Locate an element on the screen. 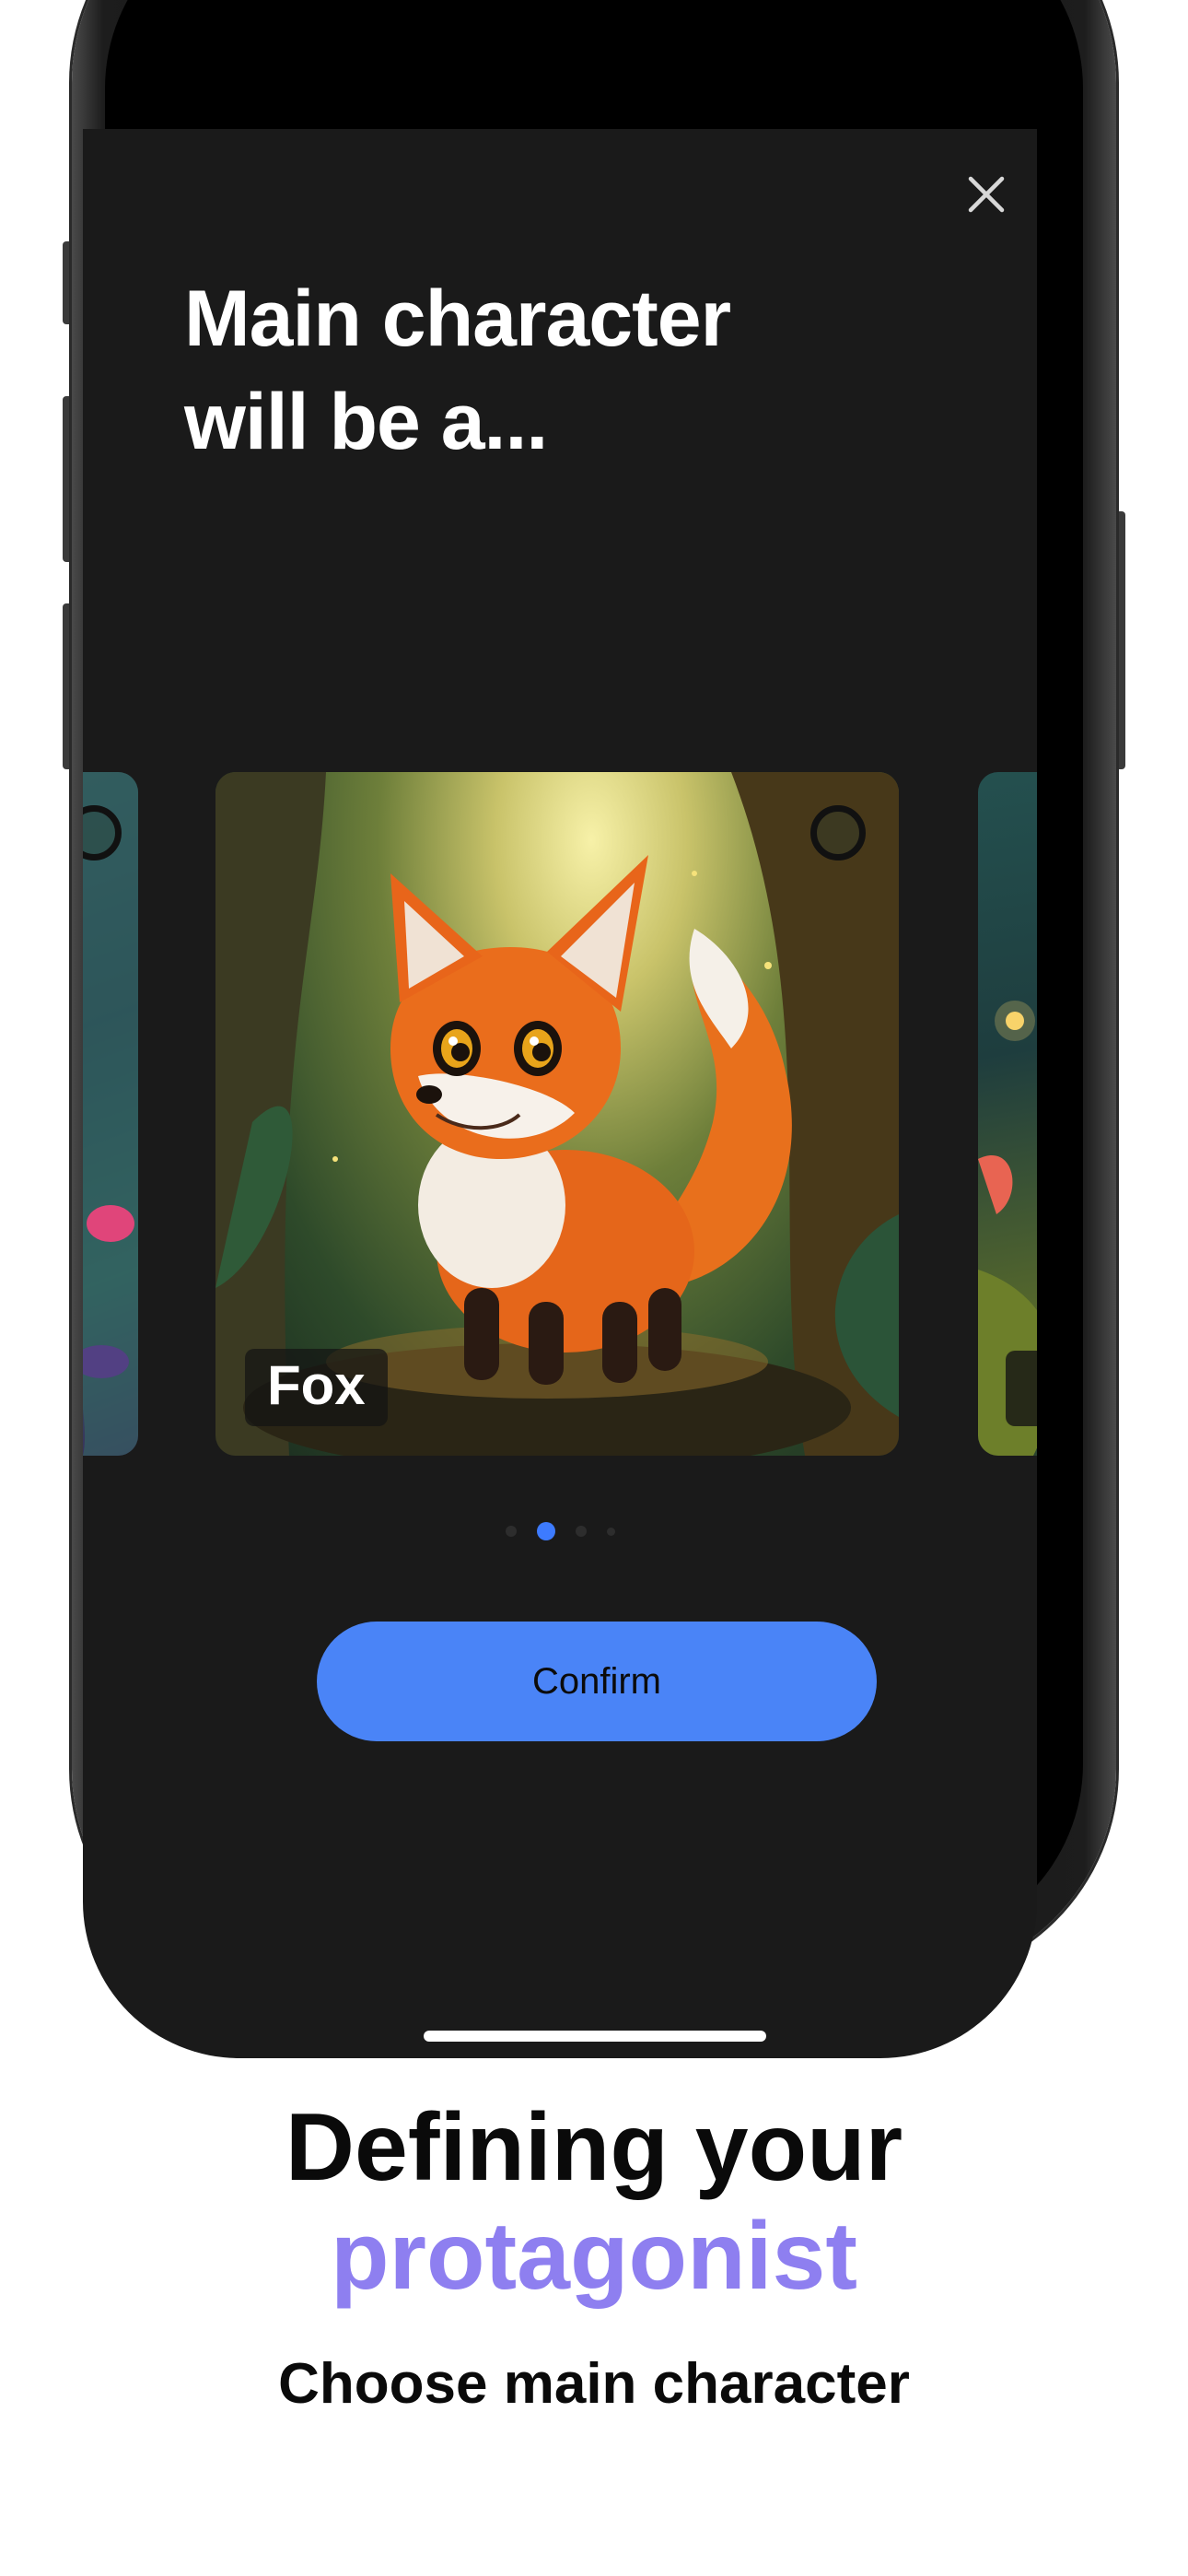 This screenshot has height=2576, width=1188. home-indicator is located at coordinates (595, 2037).